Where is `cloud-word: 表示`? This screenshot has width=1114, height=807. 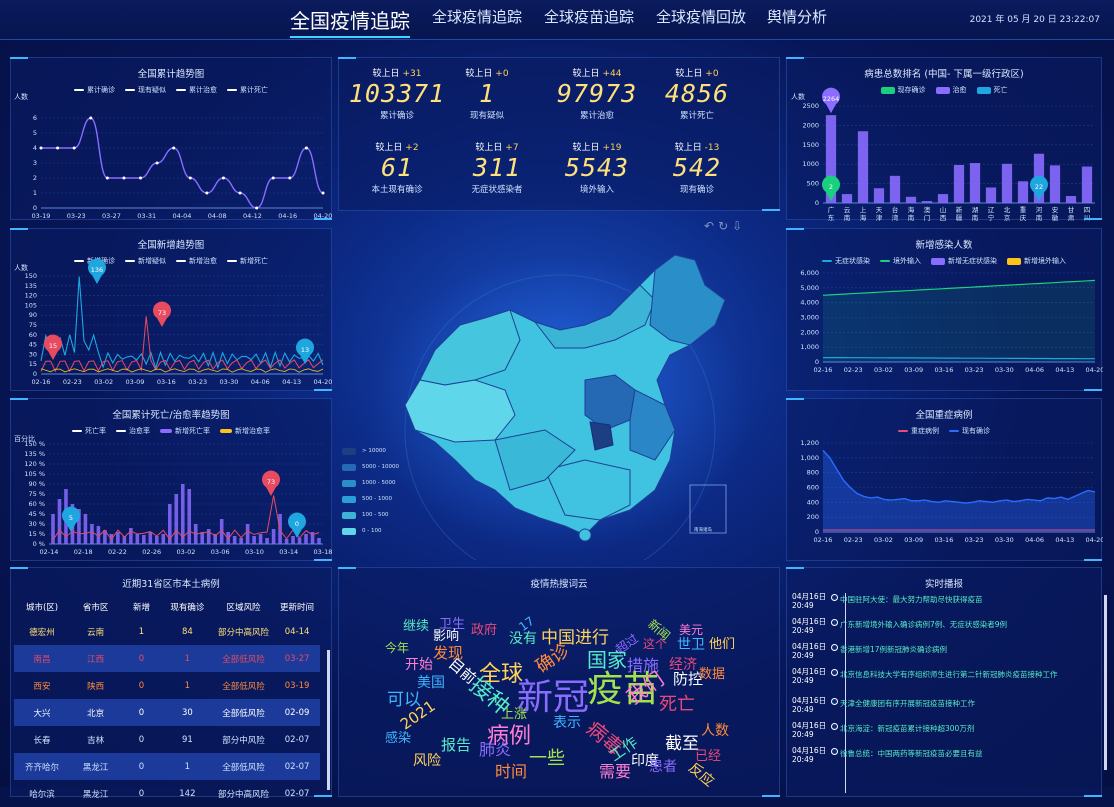 cloud-word: 表示 is located at coordinates (567, 723).